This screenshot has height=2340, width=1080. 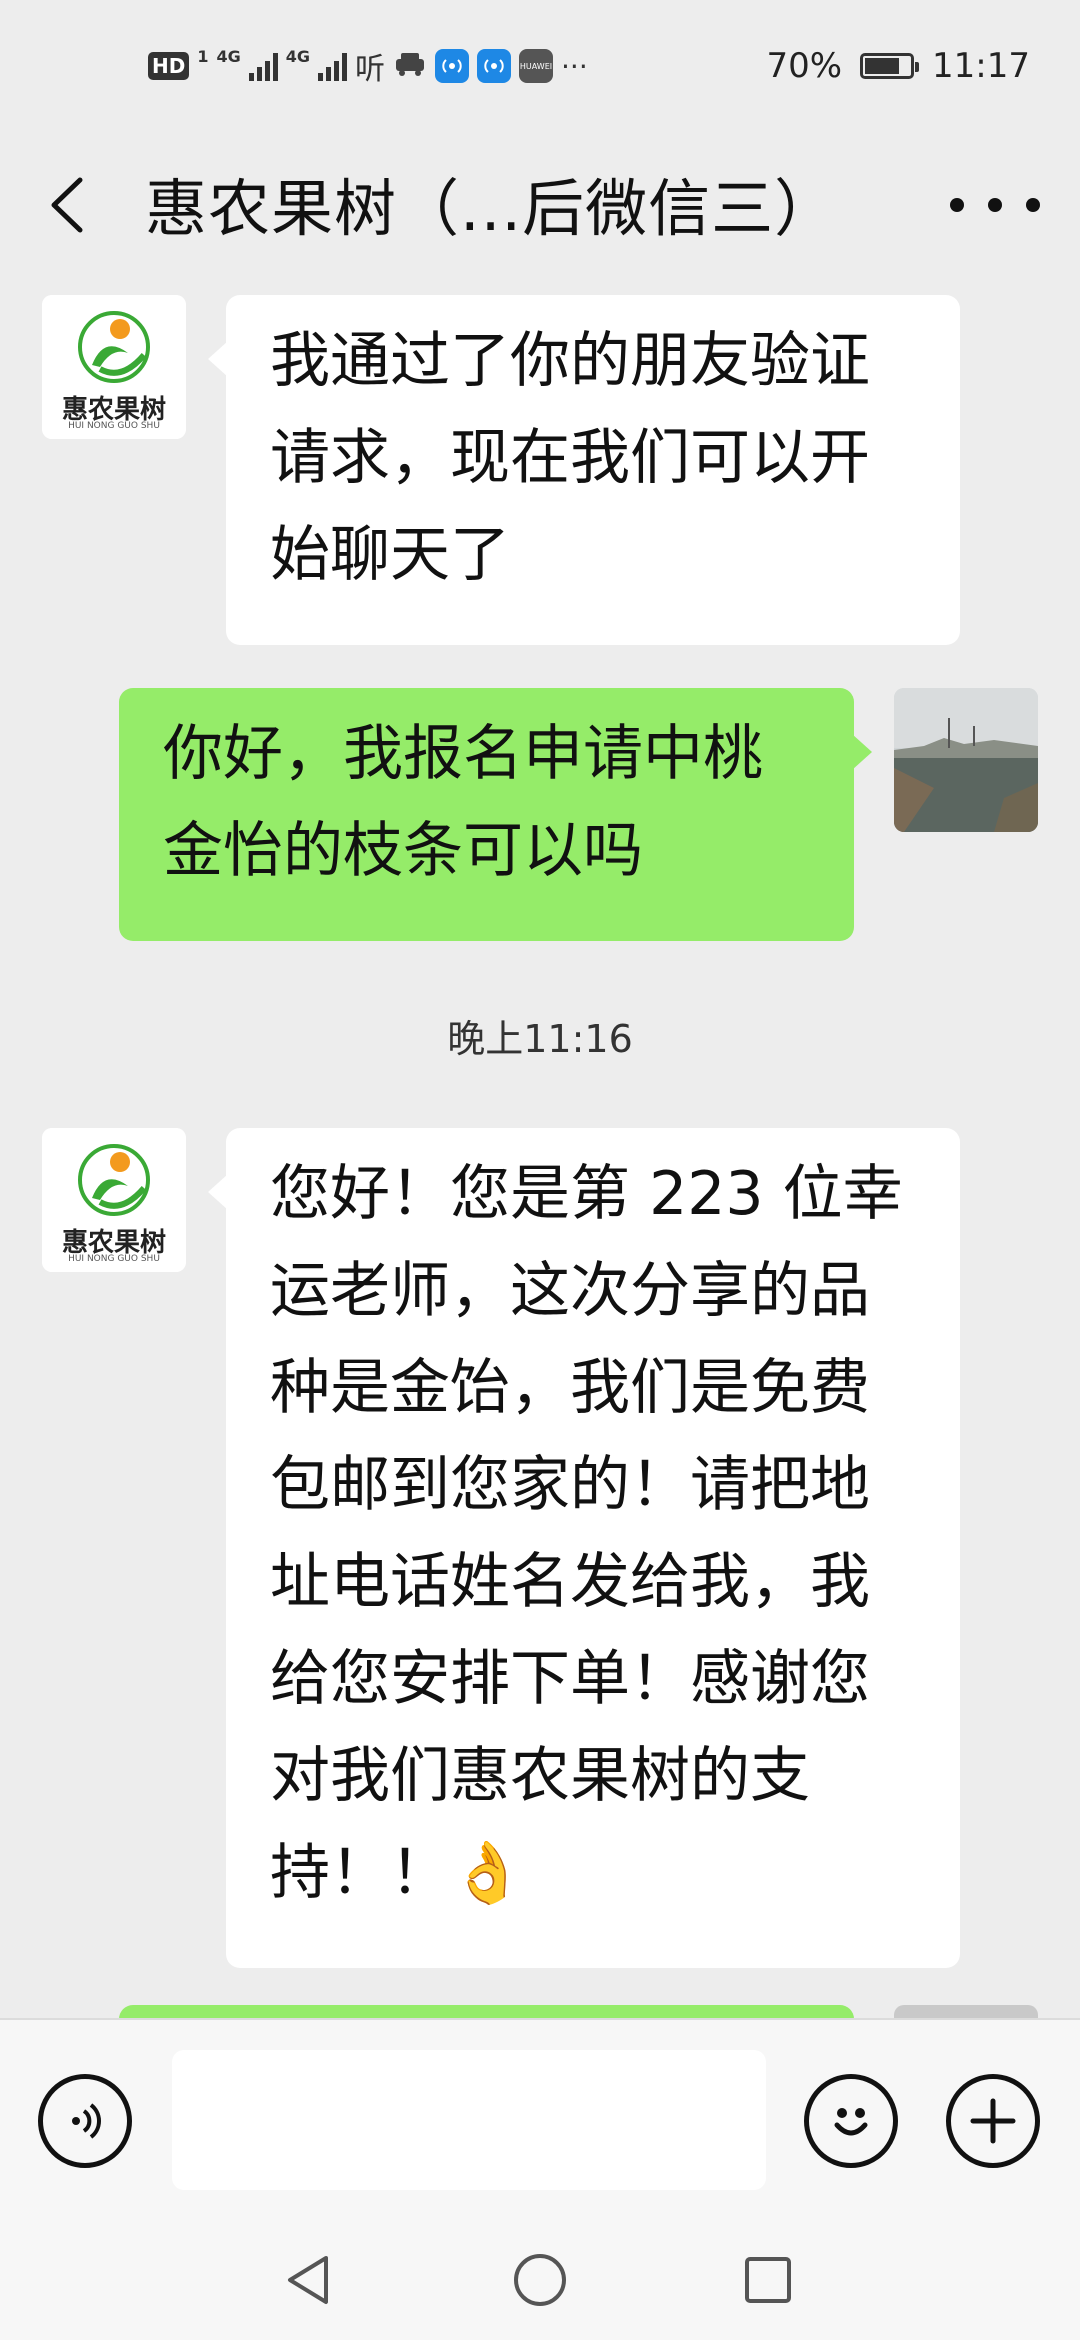 I want to click on message-text: 我通过了你的朋友验证 请求，现在我们可以开 始聊天了, so click(x=570, y=458).